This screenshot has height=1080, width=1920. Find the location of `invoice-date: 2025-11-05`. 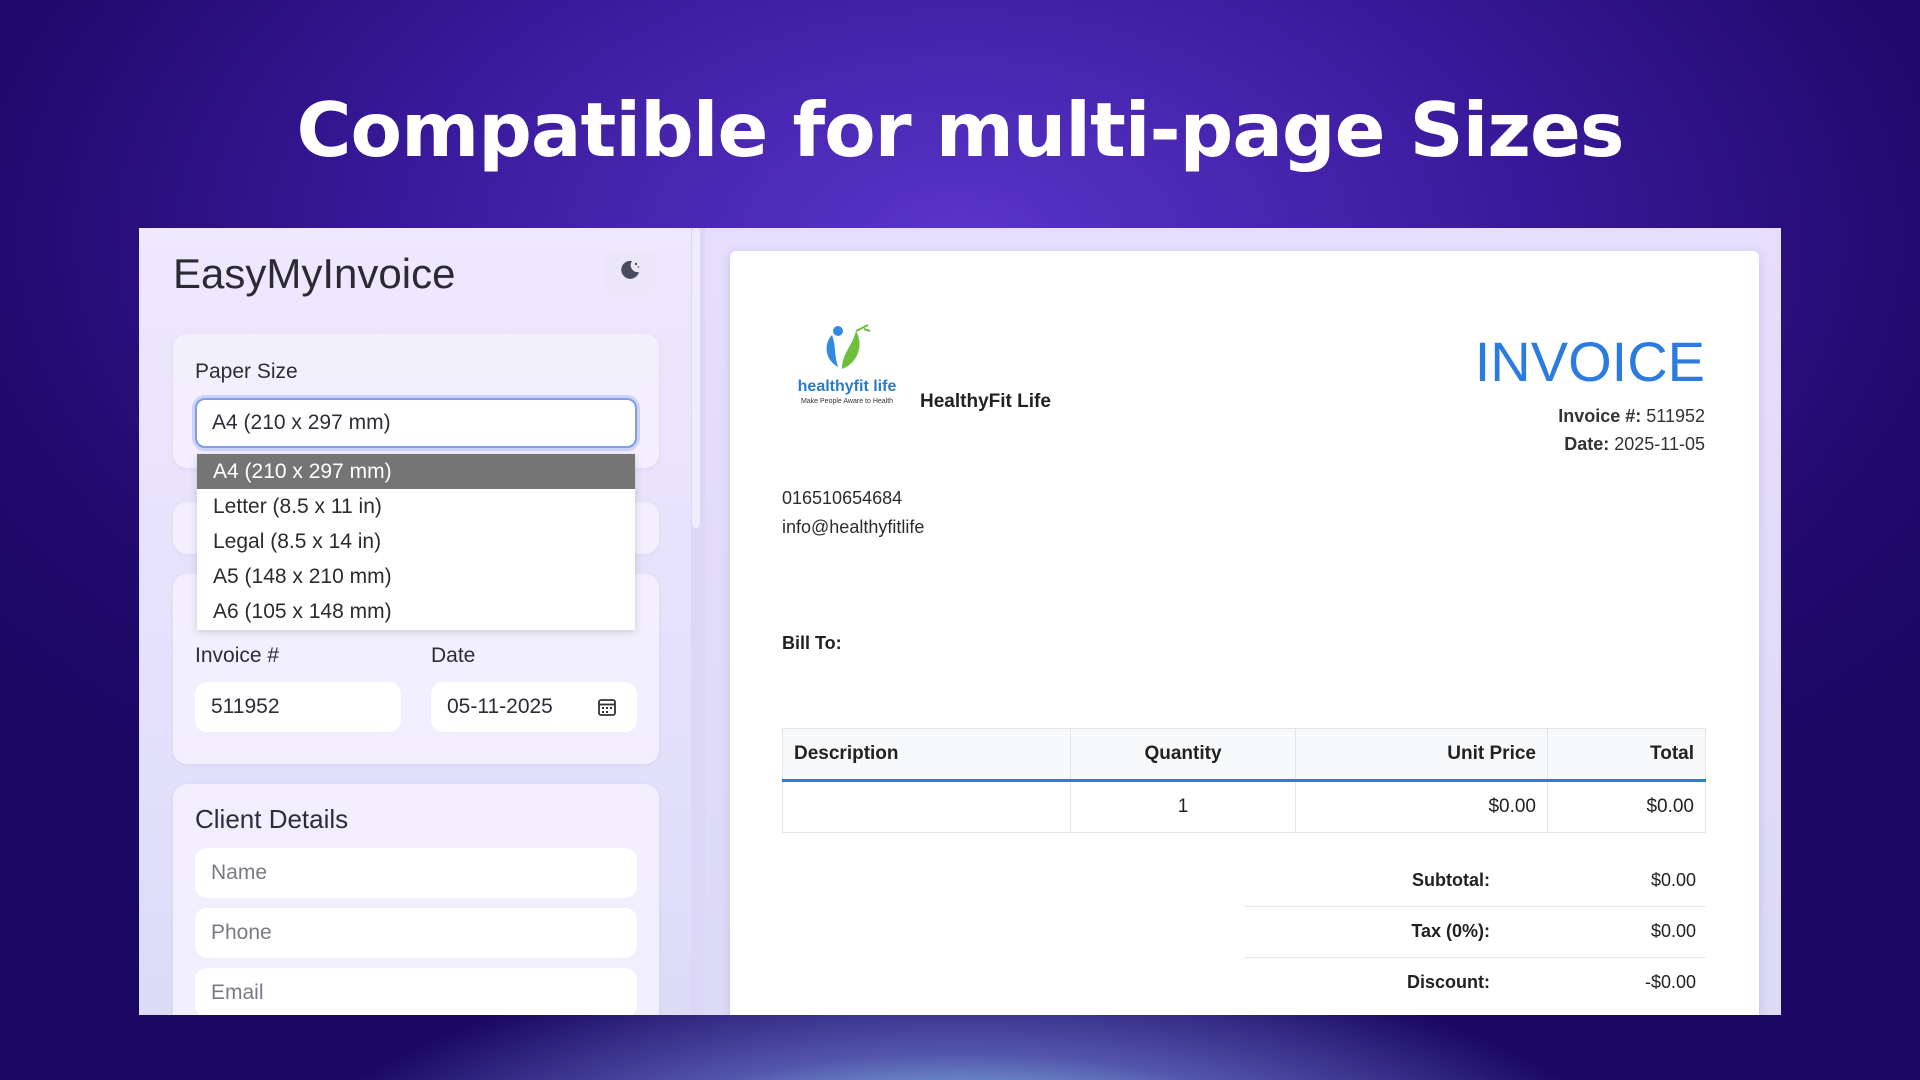

invoice-date: 2025-11-05 is located at coordinates (1659, 444).